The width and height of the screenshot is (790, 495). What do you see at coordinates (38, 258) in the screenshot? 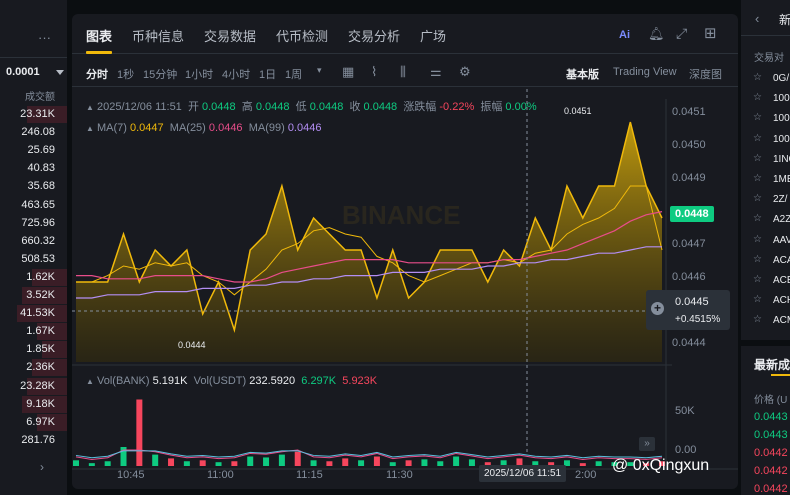
I see `turnover-value: 508.53` at bounding box center [38, 258].